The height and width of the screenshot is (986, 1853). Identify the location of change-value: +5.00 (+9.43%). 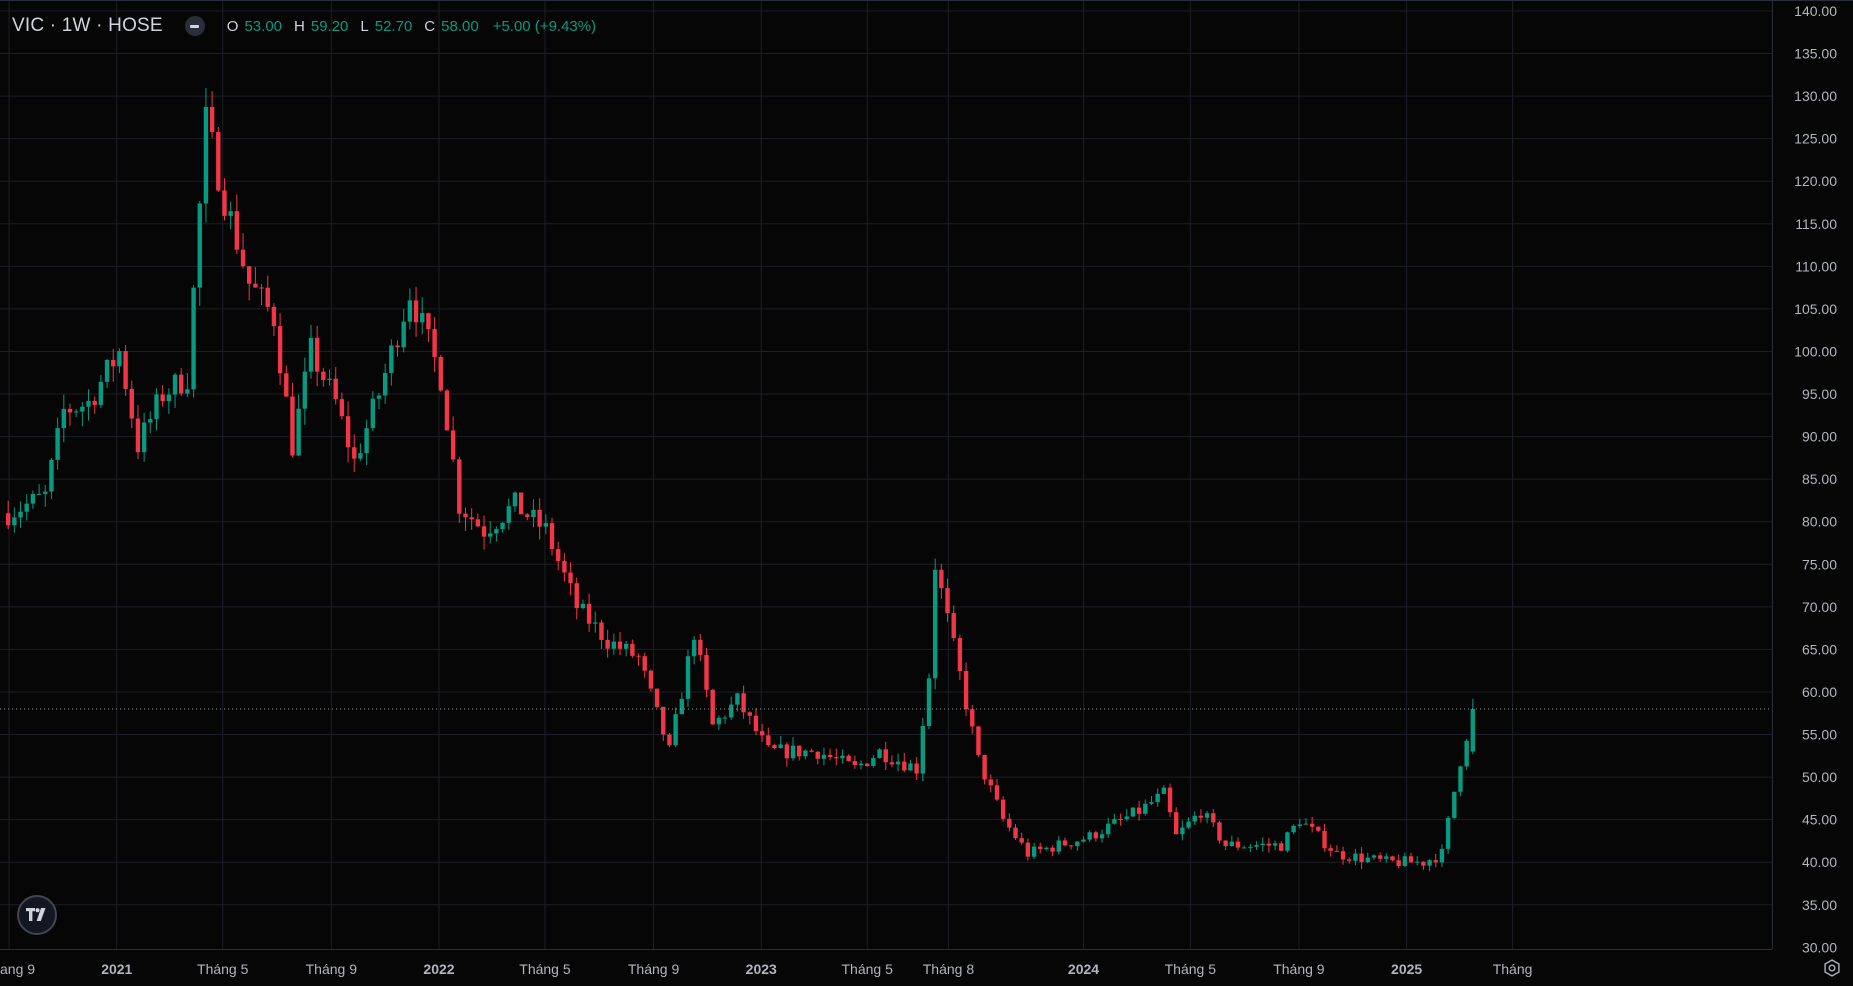
(544, 26).